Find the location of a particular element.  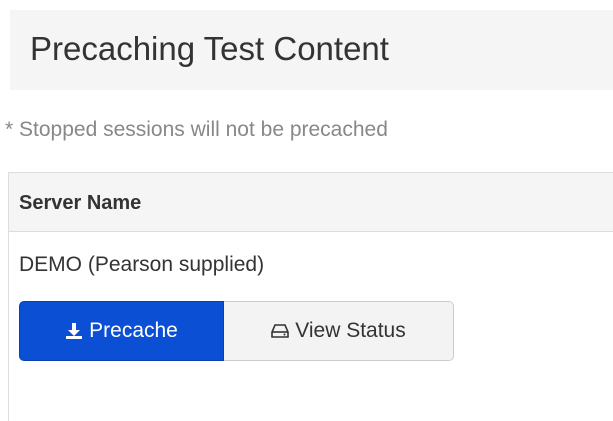

page-title: Precaching Test Content is located at coordinates (209, 48).